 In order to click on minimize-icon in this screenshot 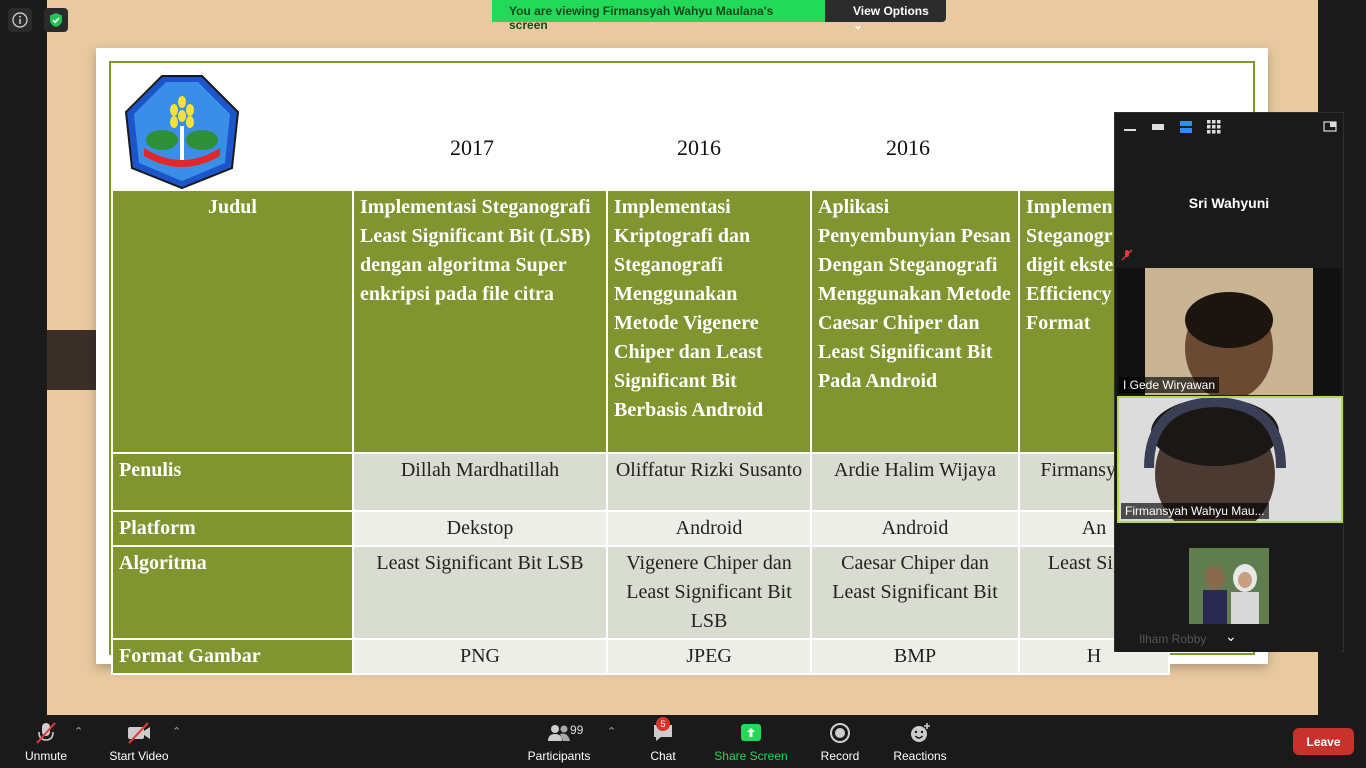, I will do `click(1130, 127)`.